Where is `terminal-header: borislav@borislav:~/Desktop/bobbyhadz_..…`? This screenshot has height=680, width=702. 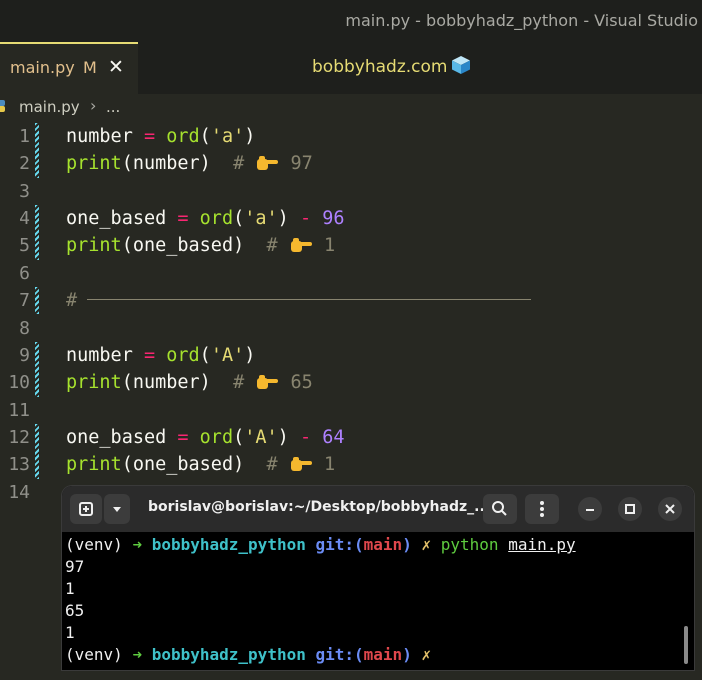 terminal-header: borislav@borislav:~/Desktop/bobbyhadz_..… is located at coordinates (378, 509).